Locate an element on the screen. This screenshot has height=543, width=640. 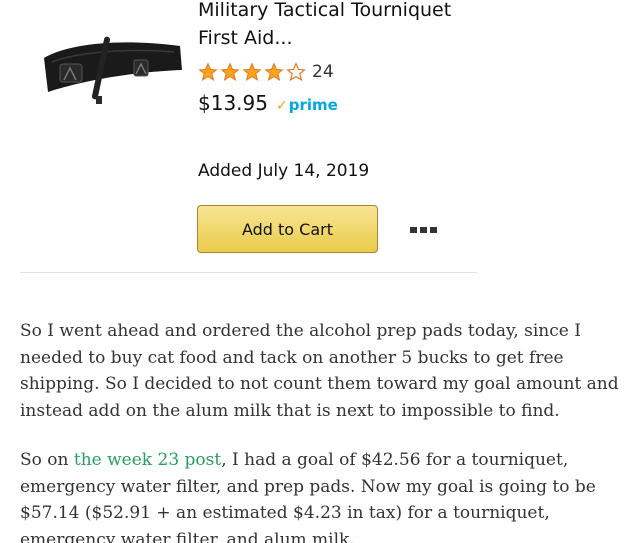
price-row: $13.95 ✓ prime is located at coordinates (268, 103).